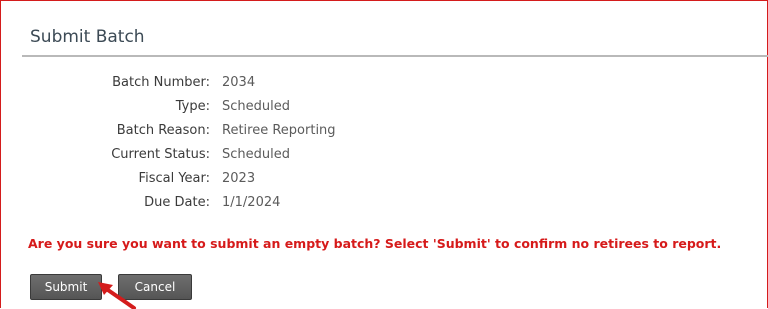 This screenshot has width=768, height=309. Describe the element at coordinates (279, 130) in the screenshot. I see `batch-reason-value: Retiree Reporting` at that location.